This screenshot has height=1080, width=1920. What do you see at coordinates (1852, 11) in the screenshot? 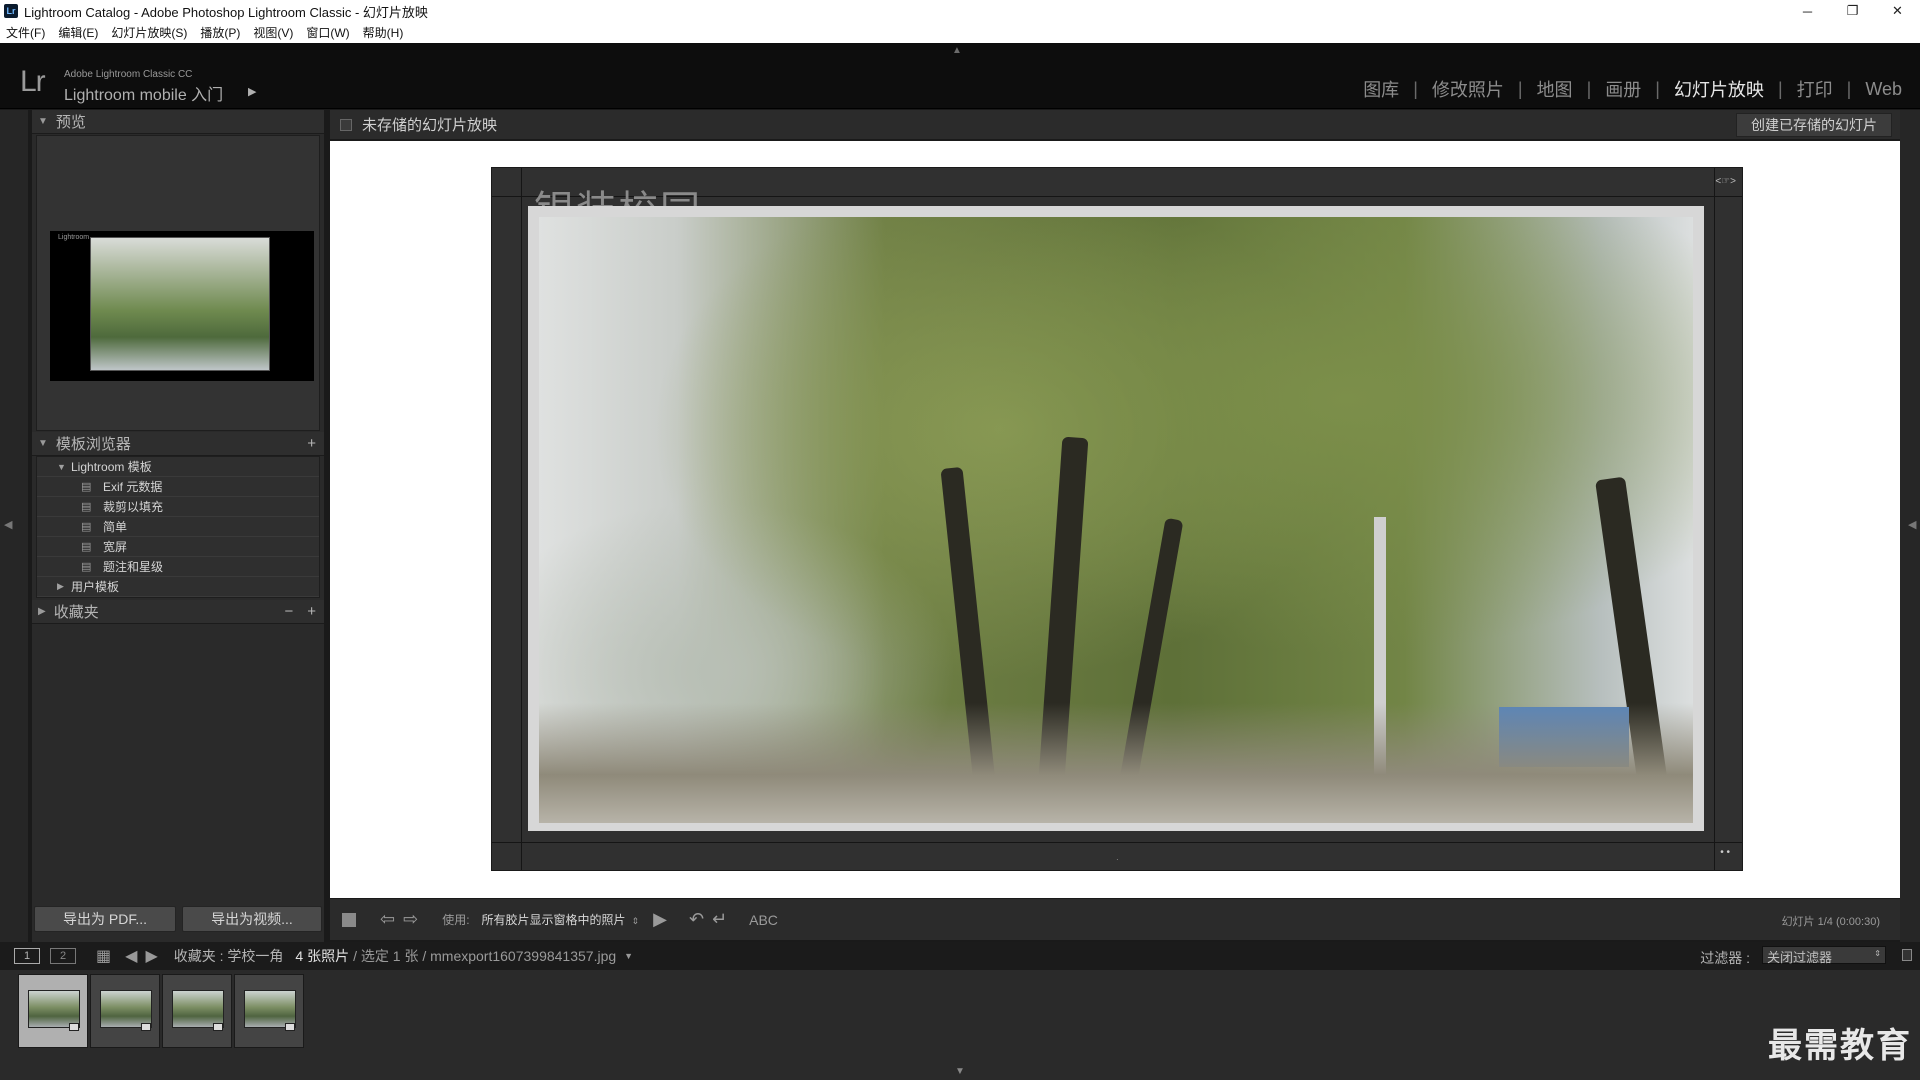
I see `restore-button: ❐` at bounding box center [1852, 11].